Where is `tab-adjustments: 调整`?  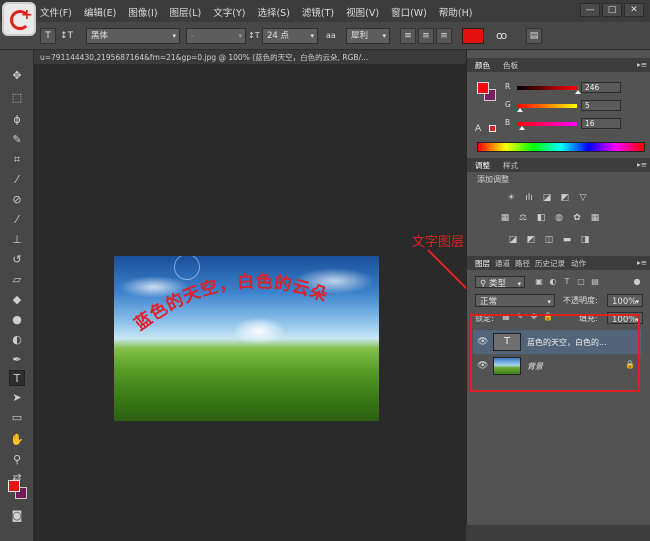
tab-adjustments: 调整 is located at coordinates (482, 165).